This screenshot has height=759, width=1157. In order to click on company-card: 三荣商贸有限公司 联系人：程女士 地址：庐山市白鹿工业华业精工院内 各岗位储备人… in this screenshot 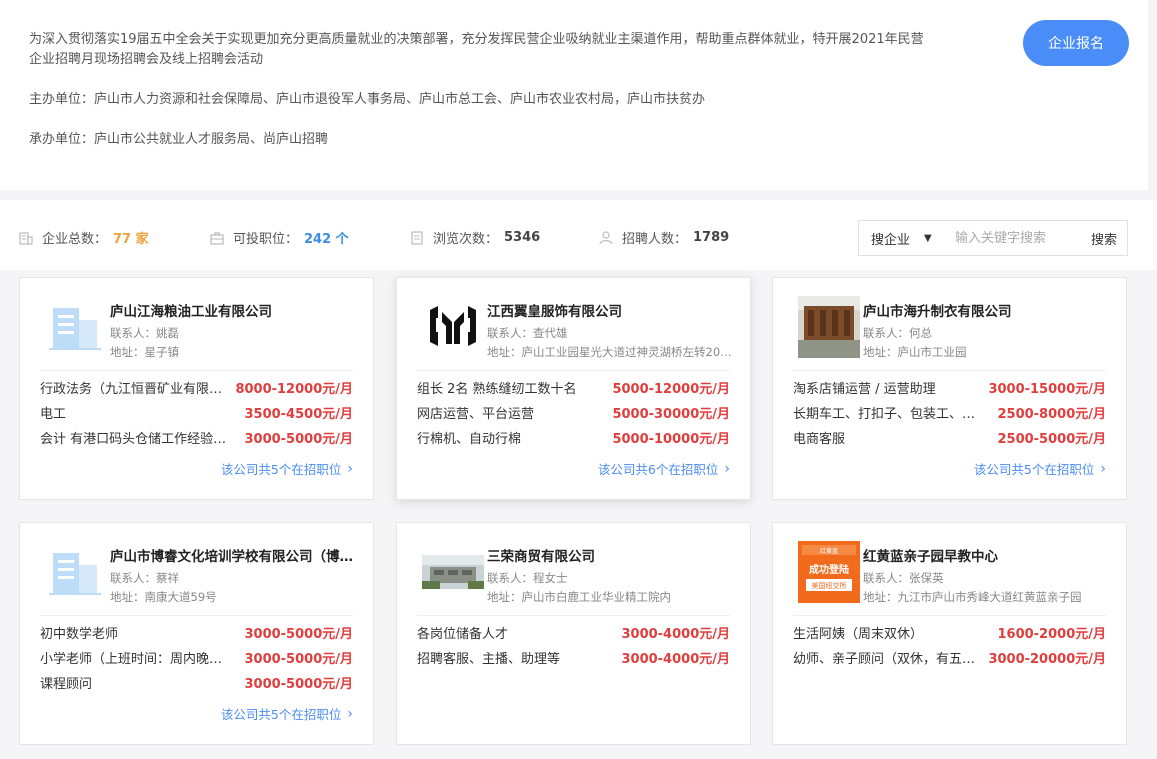, I will do `click(573, 633)`.